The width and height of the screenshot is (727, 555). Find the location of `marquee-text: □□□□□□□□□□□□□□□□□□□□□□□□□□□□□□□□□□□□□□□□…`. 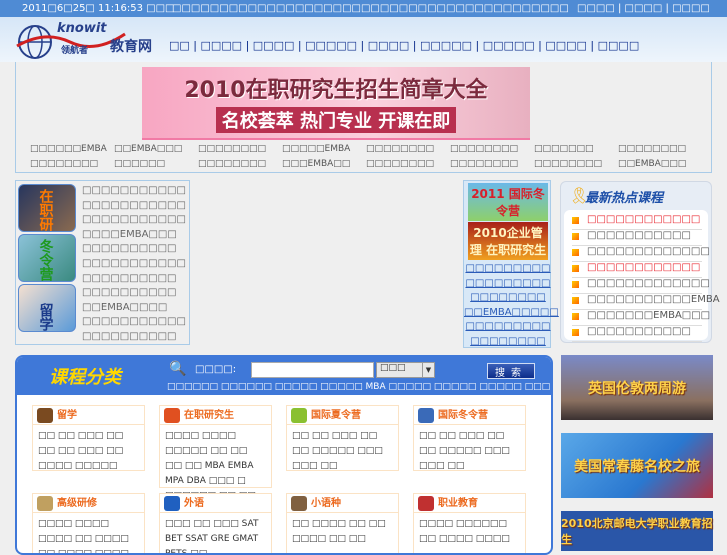

marquee-text: □□□□□□□□□□□□□□□□□□□□□□□□□□□□□□□□□□□□□□□□… is located at coordinates (370, 8).